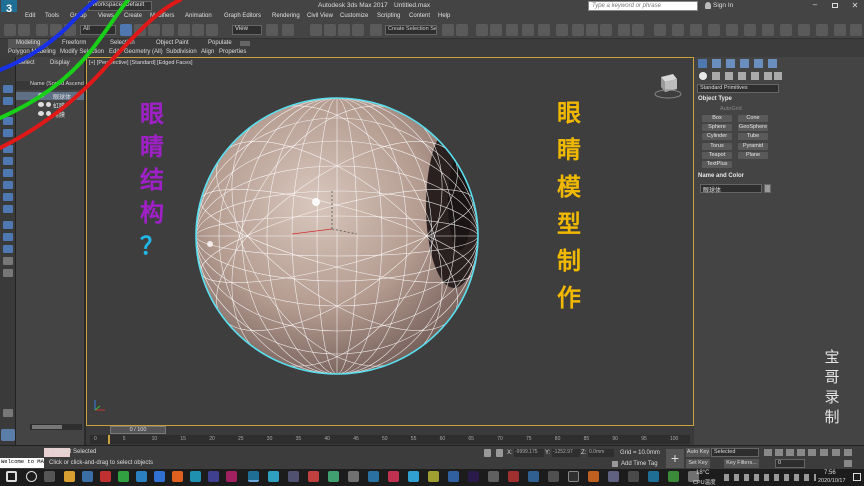  What do you see at coordinates (778, 76) in the screenshot?
I see `systems-icon` at bounding box center [778, 76].